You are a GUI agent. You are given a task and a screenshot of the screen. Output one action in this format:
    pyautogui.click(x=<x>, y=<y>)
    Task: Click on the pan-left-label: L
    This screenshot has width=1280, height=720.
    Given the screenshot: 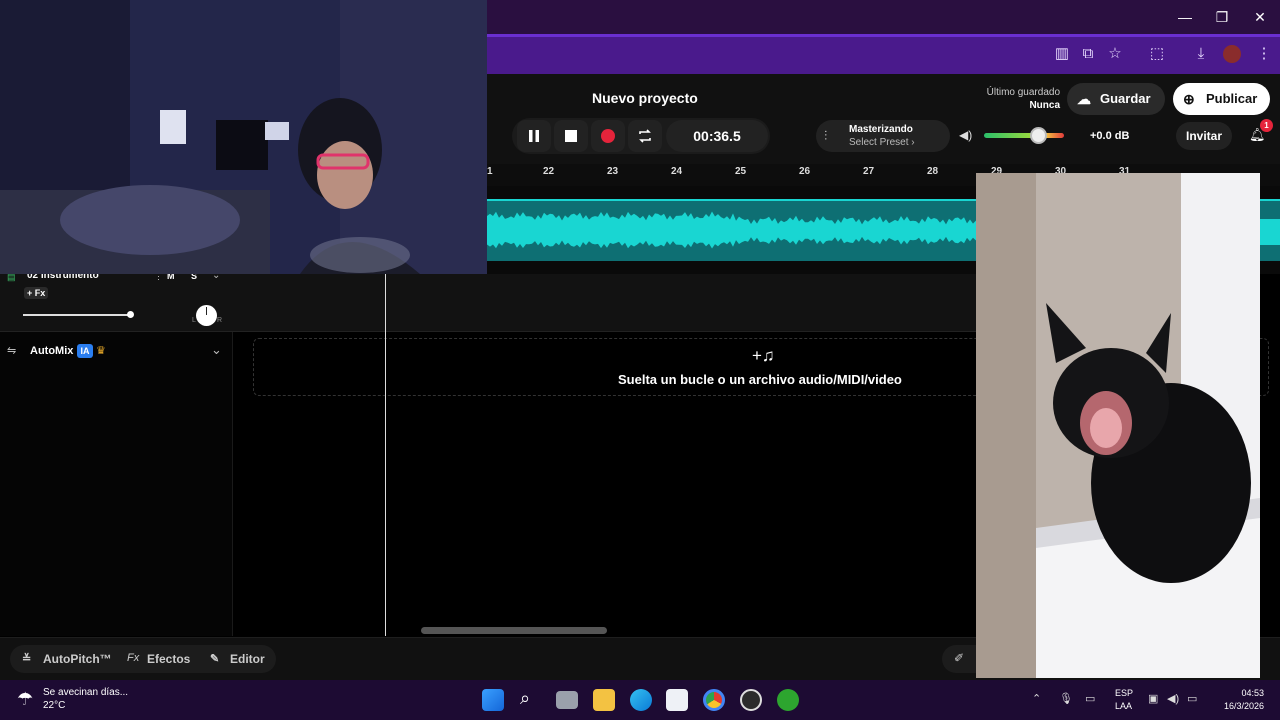 What is the action you would take?
    pyautogui.click(x=194, y=320)
    